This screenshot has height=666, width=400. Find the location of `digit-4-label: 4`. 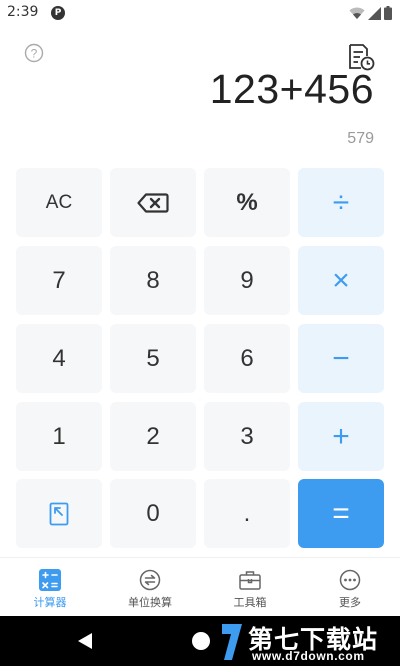

digit-4-label: 4 is located at coordinates (59, 358).